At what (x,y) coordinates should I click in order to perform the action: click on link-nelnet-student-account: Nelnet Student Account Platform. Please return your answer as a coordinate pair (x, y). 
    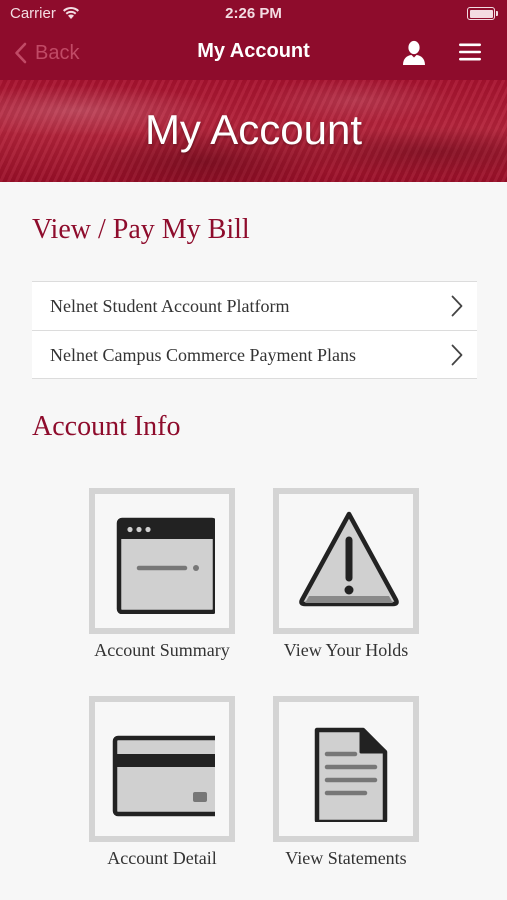
    Looking at the image, I should click on (254, 306).